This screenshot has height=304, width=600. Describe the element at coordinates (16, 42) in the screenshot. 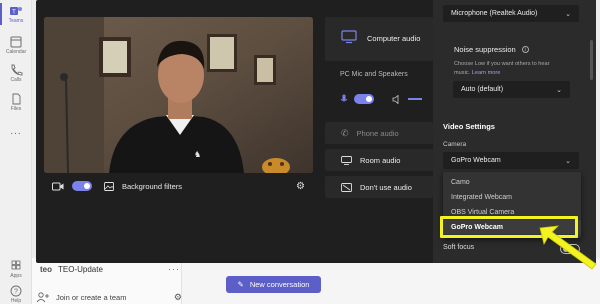

I see `calendar-icon` at that location.